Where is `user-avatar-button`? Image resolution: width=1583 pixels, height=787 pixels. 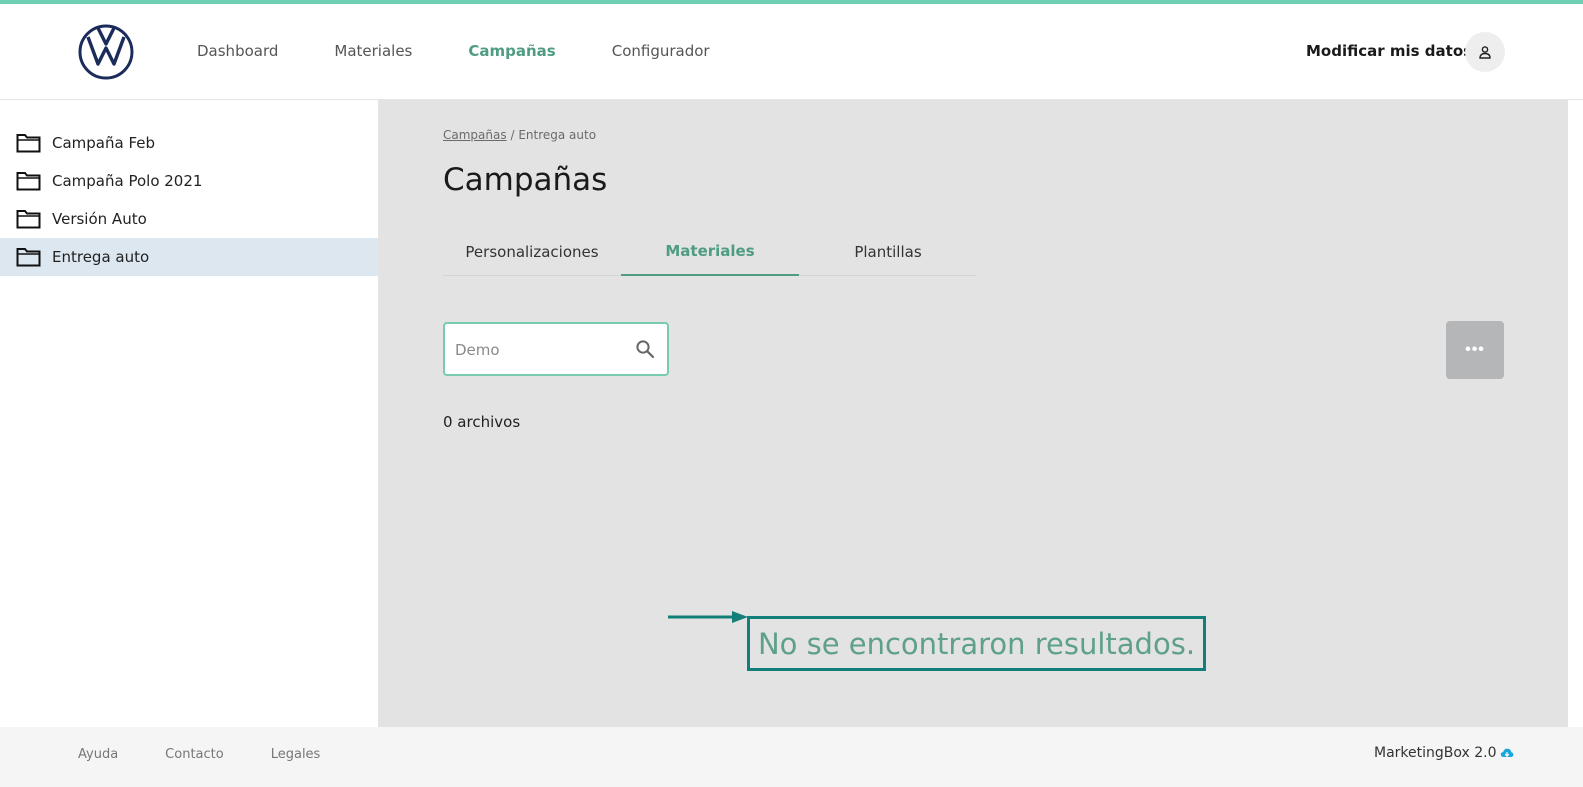 user-avatar-button is located at coordinates (1485, 52).